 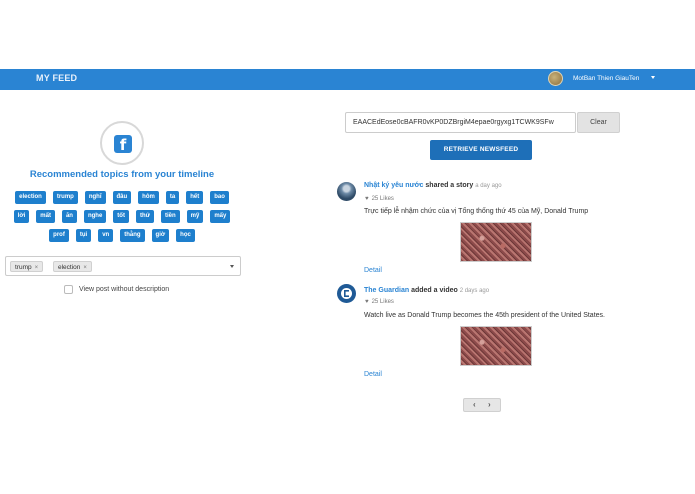 What do you see at coordinates (122, 174) in the screenshot?
I see `recommended-topics-title: Recommended topics from your timeline` at bounding box center [122, 174].